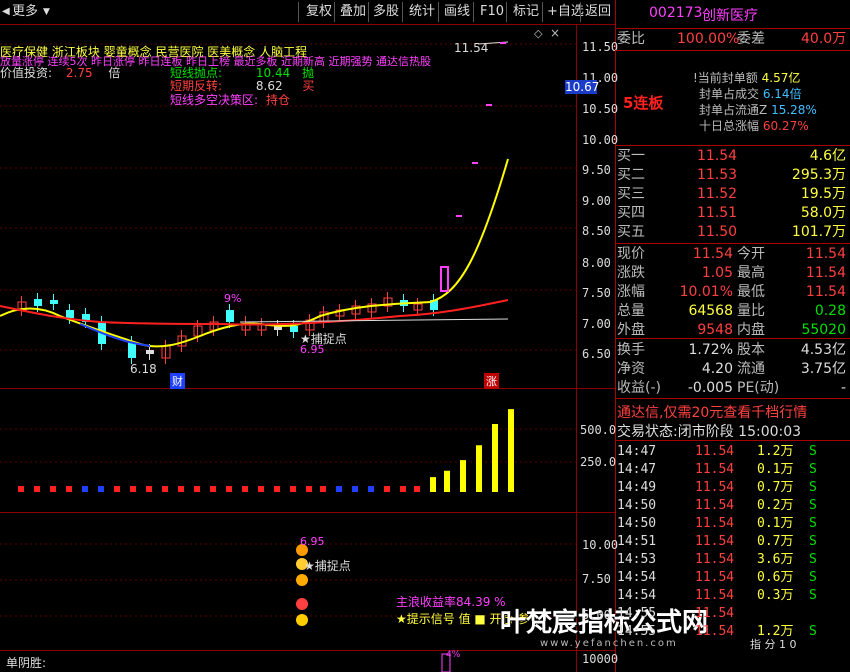 The image size is (850, 672). I want to click on money-bag-icon, so click(302, 580).